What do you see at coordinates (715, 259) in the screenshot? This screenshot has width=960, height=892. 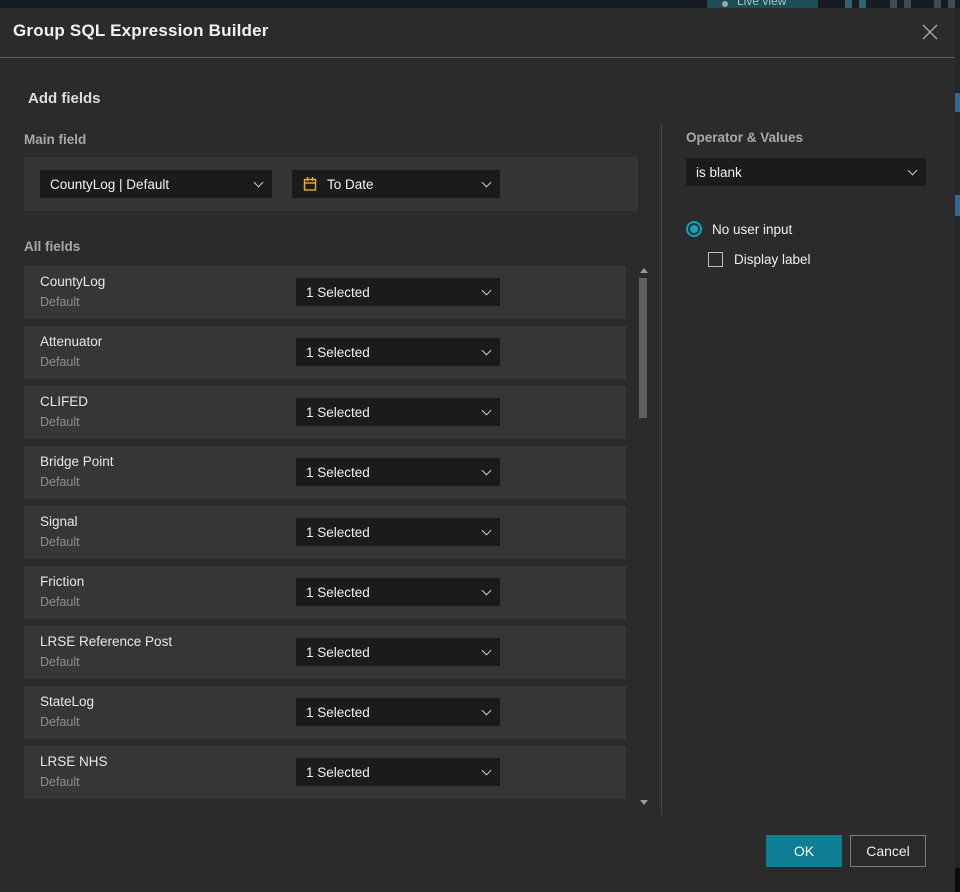 I see `checkbox-unchecked-icon` at bounding box center [715, 259].